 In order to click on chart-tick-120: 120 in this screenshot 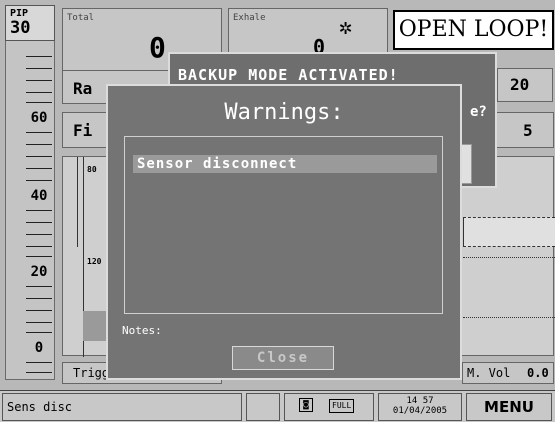, I will do `click(94, 261)`.